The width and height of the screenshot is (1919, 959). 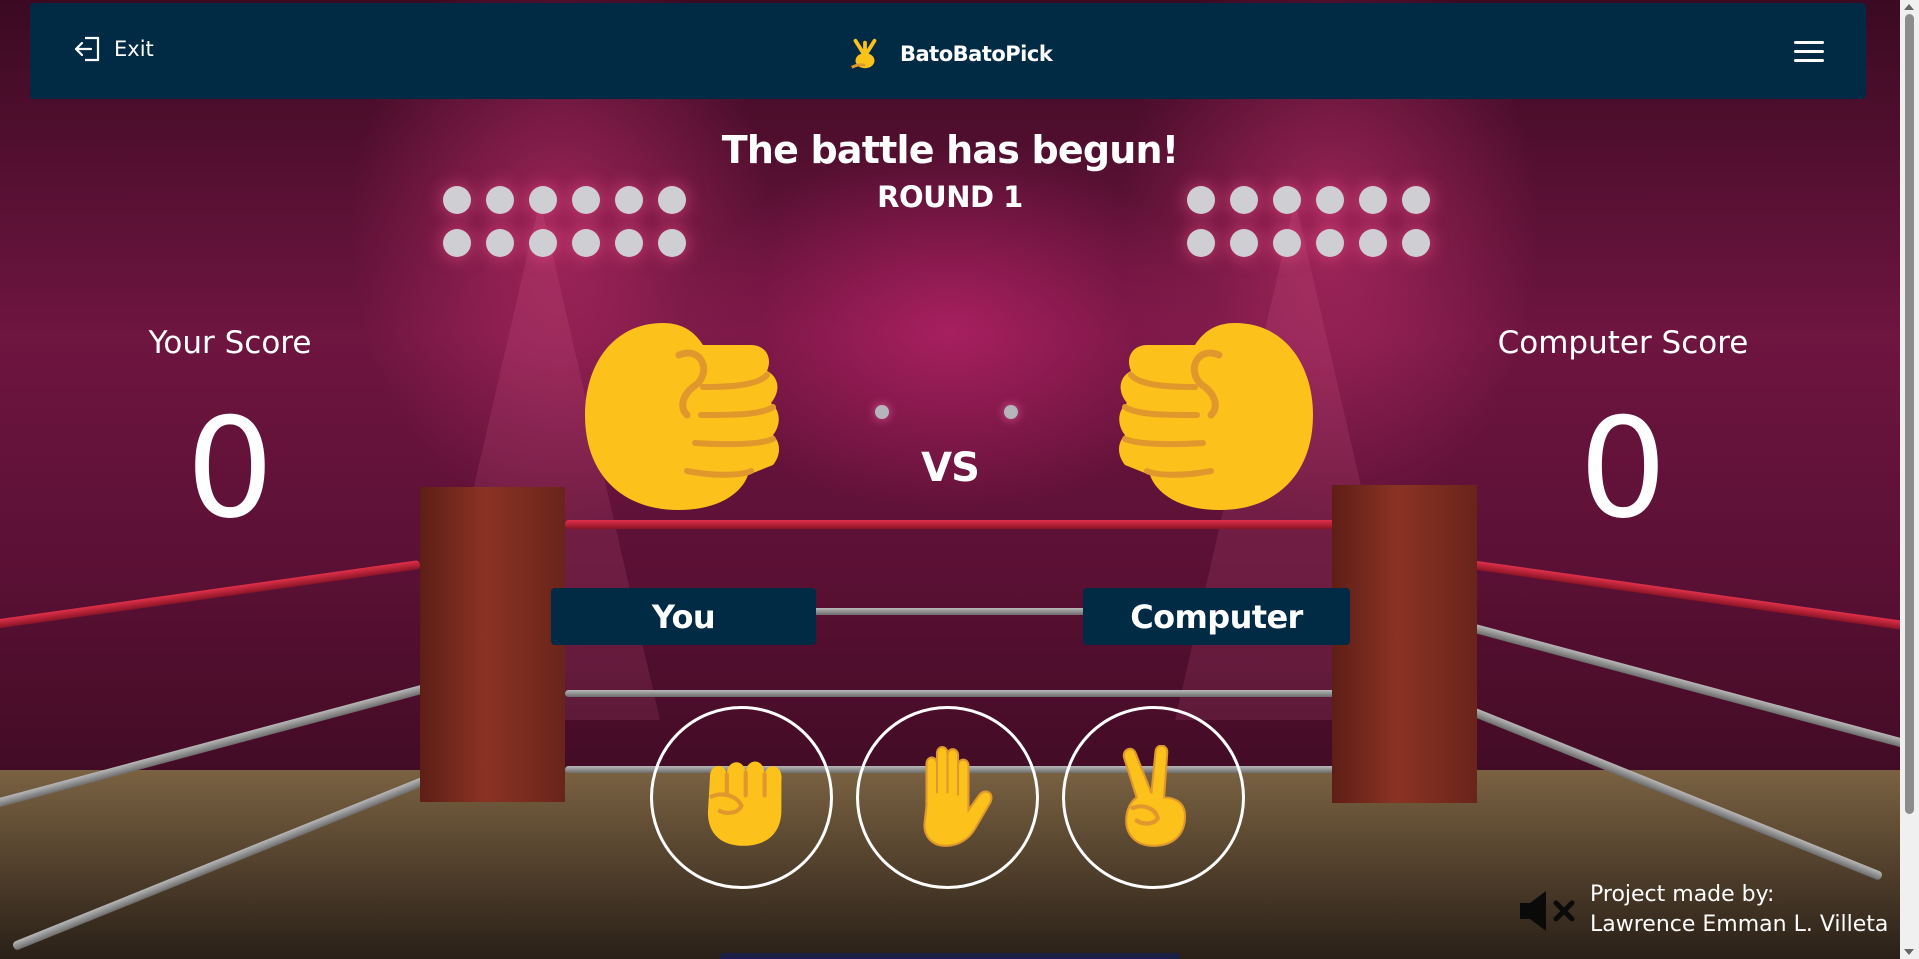 I want to click on scroll-down-arrow-icon, so click(x=1909, y=952).